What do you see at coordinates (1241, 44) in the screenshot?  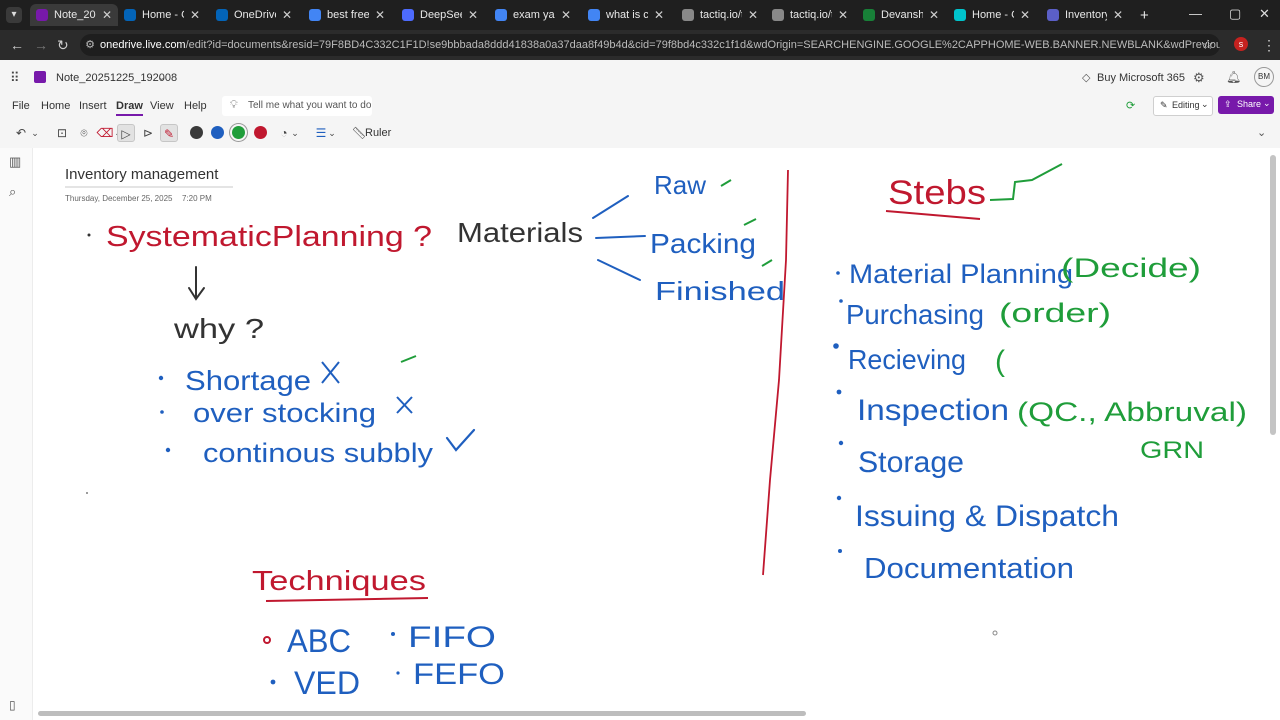 I see `profile-avatar: s` at bounding box center [1241, 44].